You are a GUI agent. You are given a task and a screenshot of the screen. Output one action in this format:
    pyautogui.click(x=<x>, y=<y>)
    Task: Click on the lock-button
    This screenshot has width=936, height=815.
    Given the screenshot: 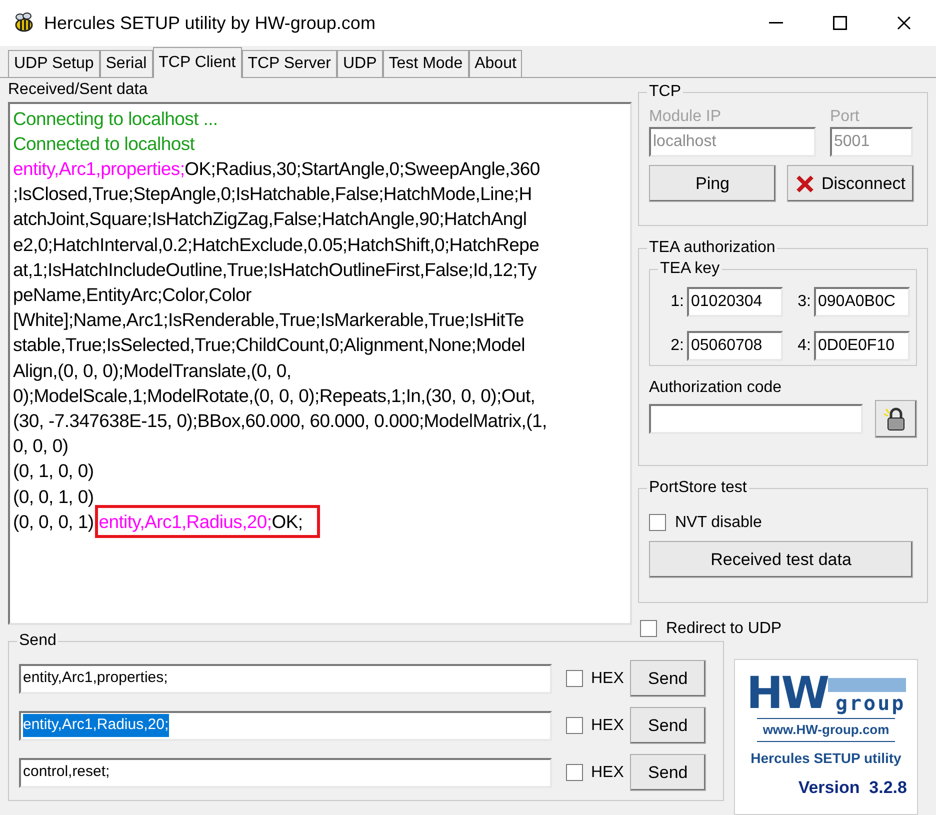 What is the action you would take?
    pyautogui.click(x=896, y=419)
    